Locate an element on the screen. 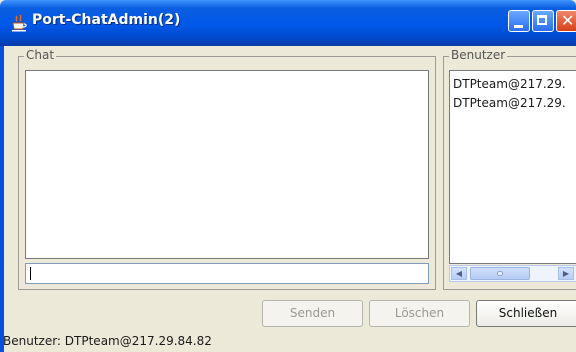 The image size is (576, 352). maximize-icon is located at coordinates (542, 20).